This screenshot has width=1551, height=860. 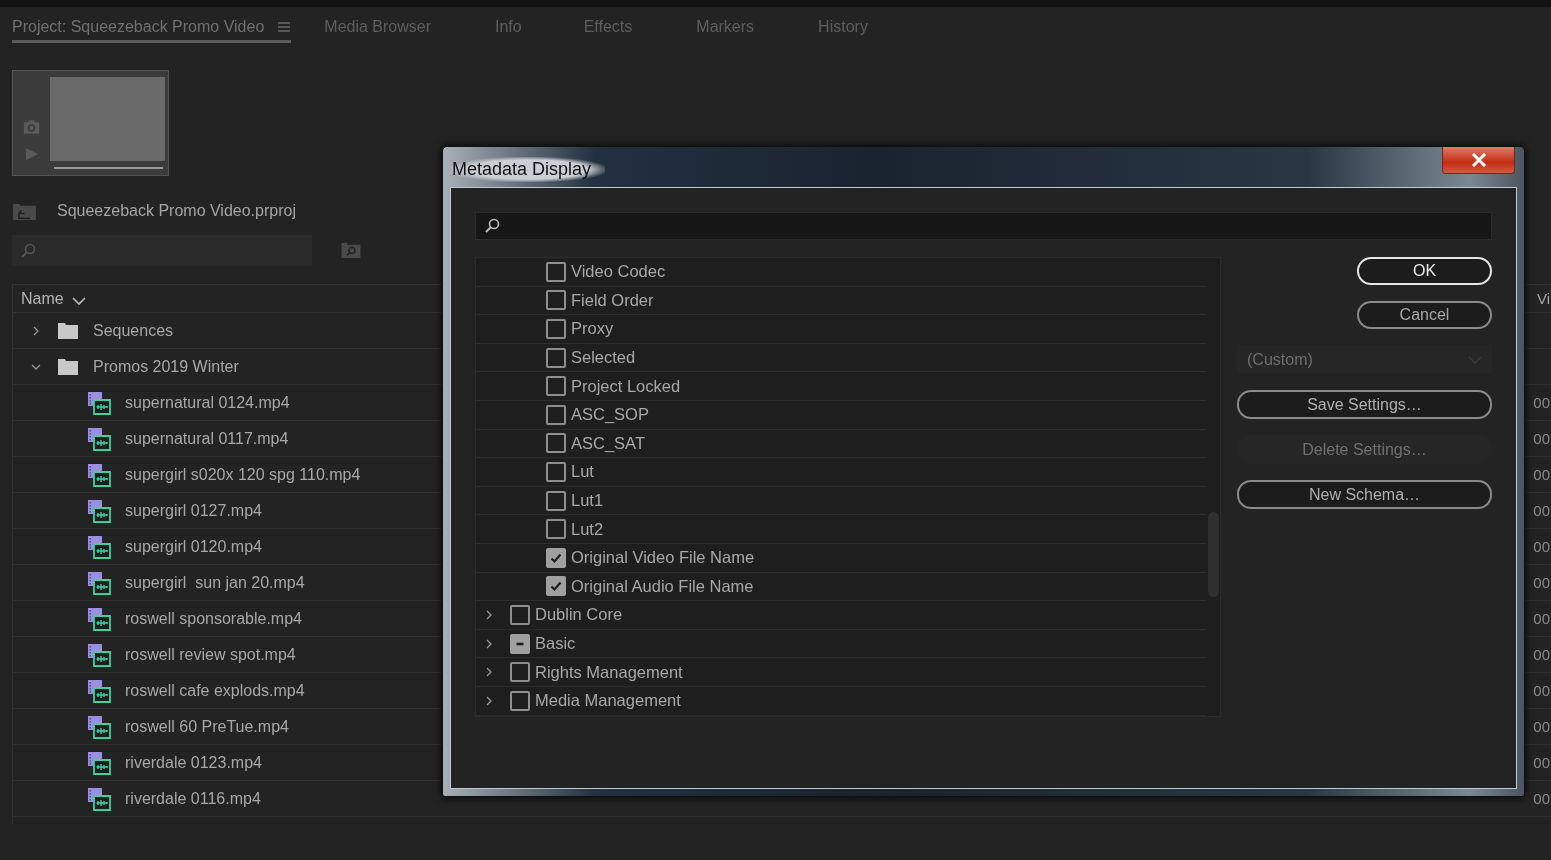 I want to click on field-label: Field Order, so click(x=612, y=300).